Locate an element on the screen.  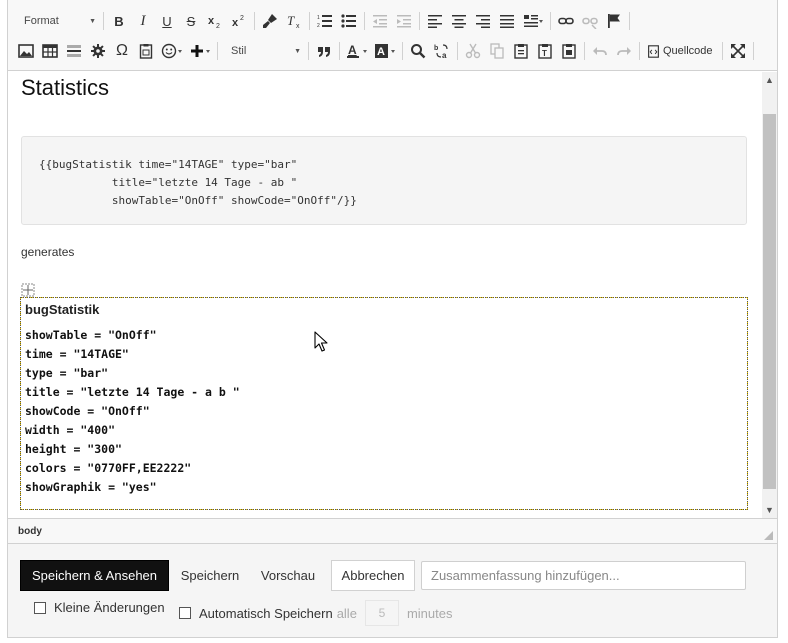
minor-changes-checkbox is located at coordinates (40, 607).